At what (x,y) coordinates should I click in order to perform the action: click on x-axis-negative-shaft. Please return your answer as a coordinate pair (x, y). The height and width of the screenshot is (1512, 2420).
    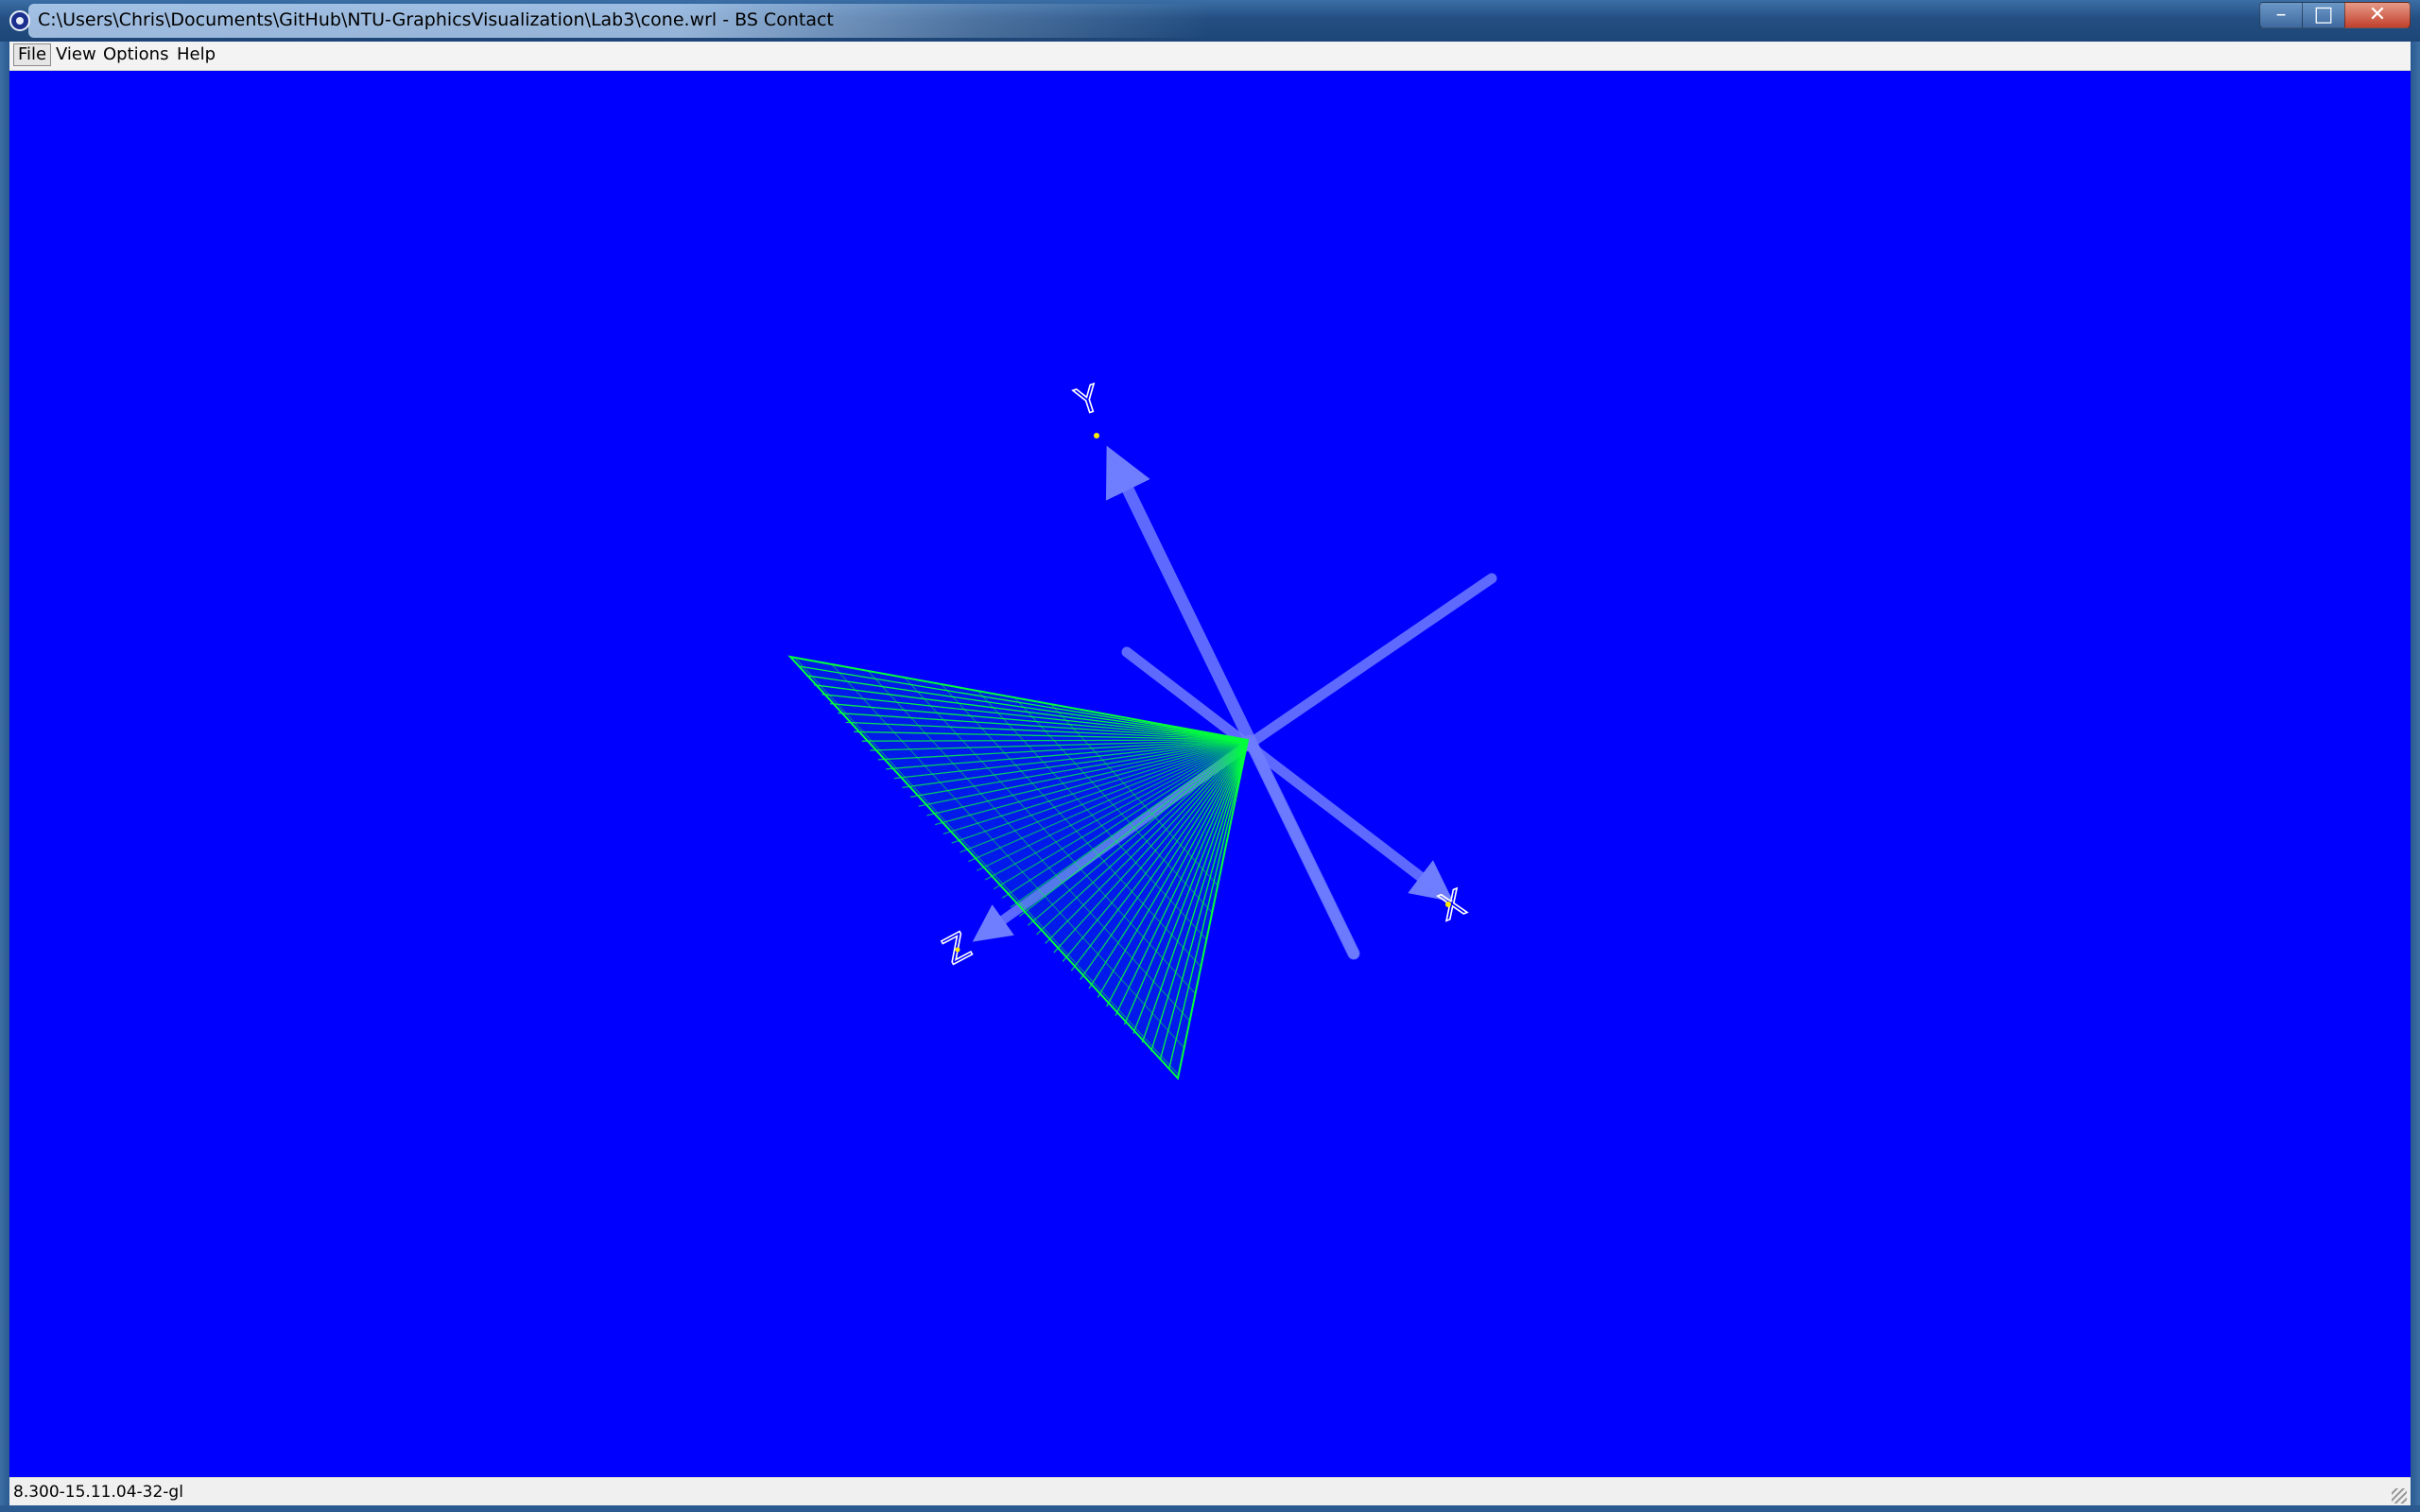
    Looking at the image, I should click on (1370, 661).